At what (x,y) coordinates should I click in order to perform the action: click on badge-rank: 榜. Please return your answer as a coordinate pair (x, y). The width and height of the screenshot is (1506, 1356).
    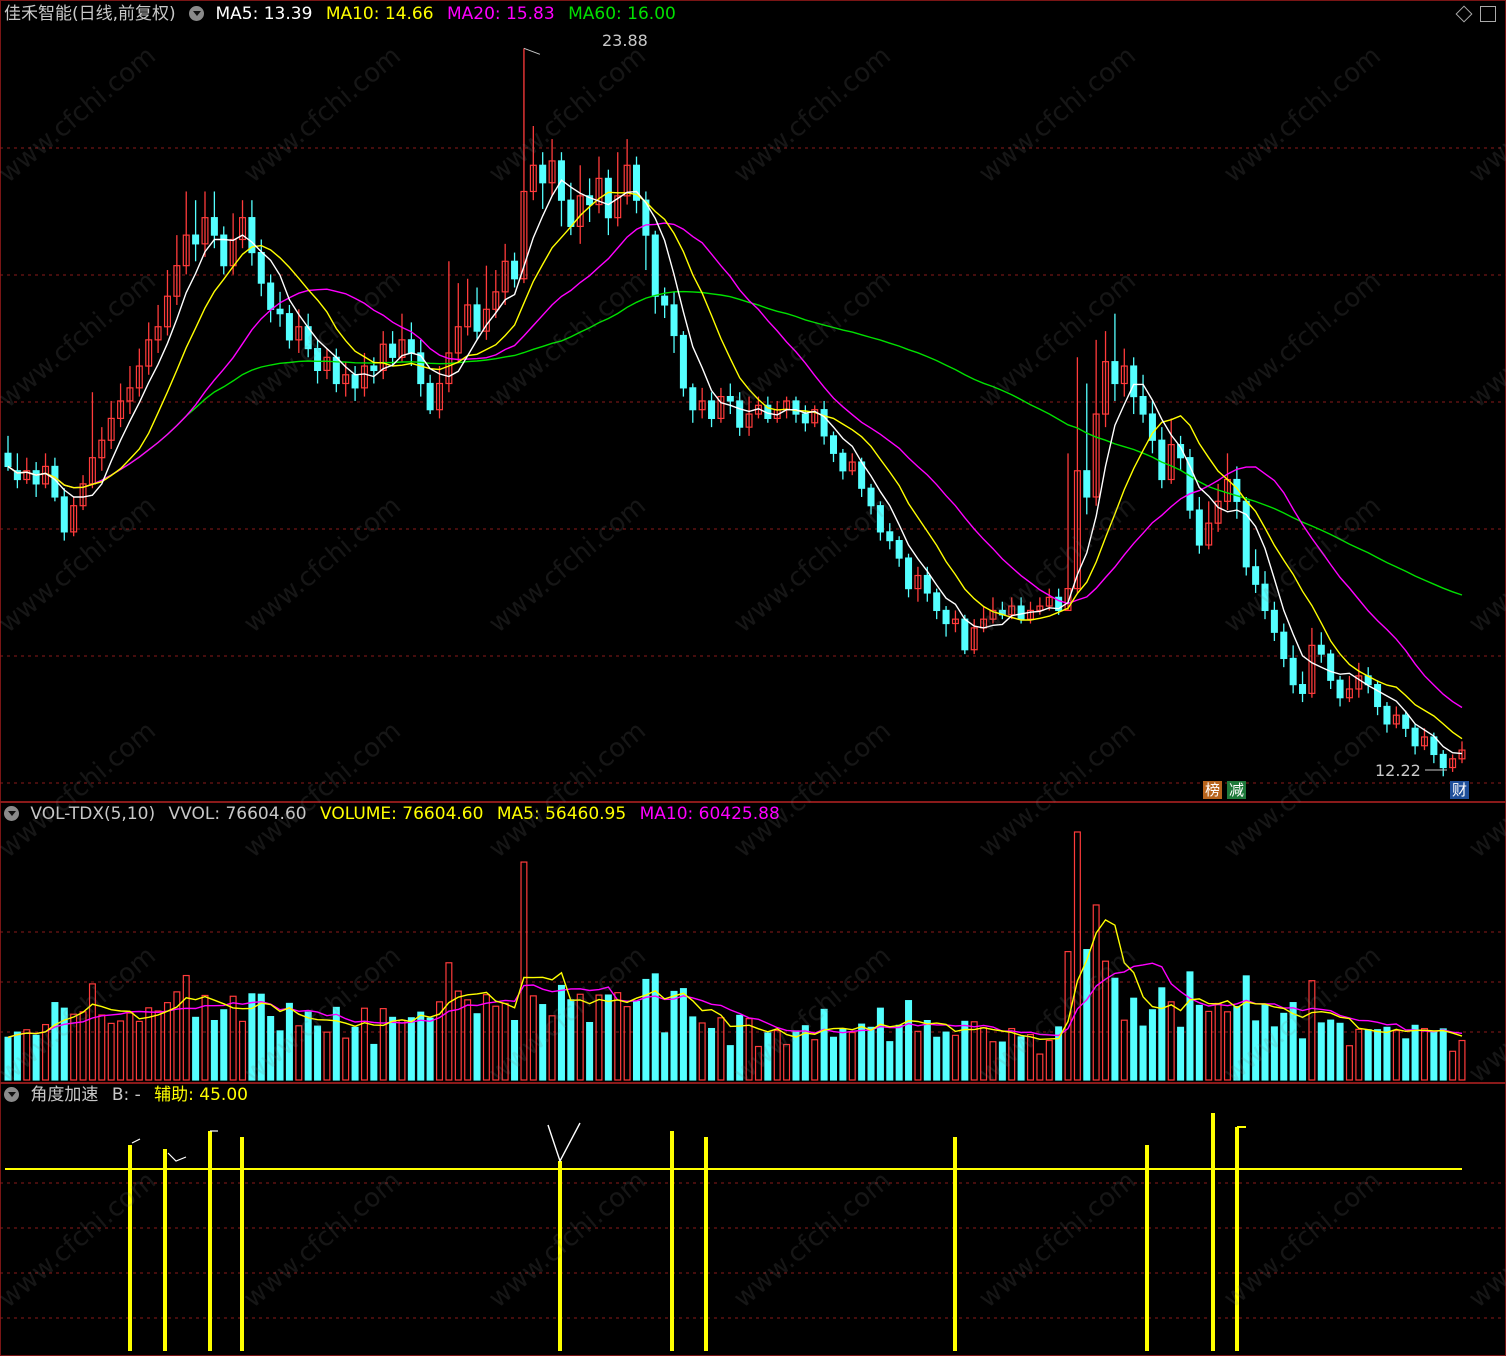
    Looking at the image, I should click on (1213, 790).